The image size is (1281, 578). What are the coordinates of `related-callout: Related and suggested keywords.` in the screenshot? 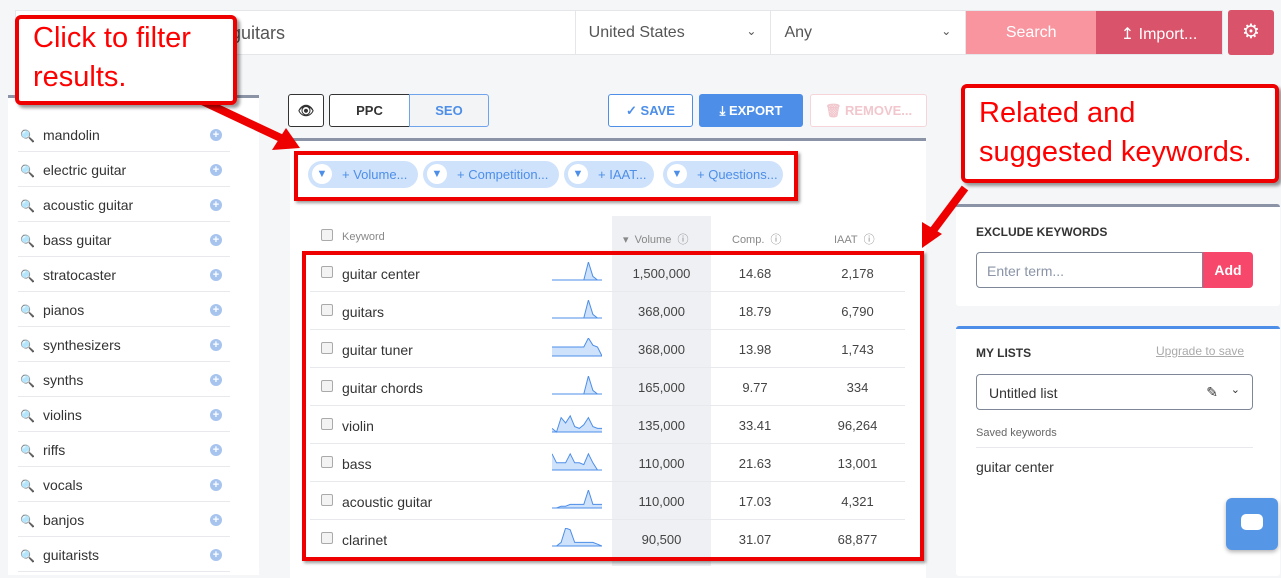 It's located at (1120, 133).